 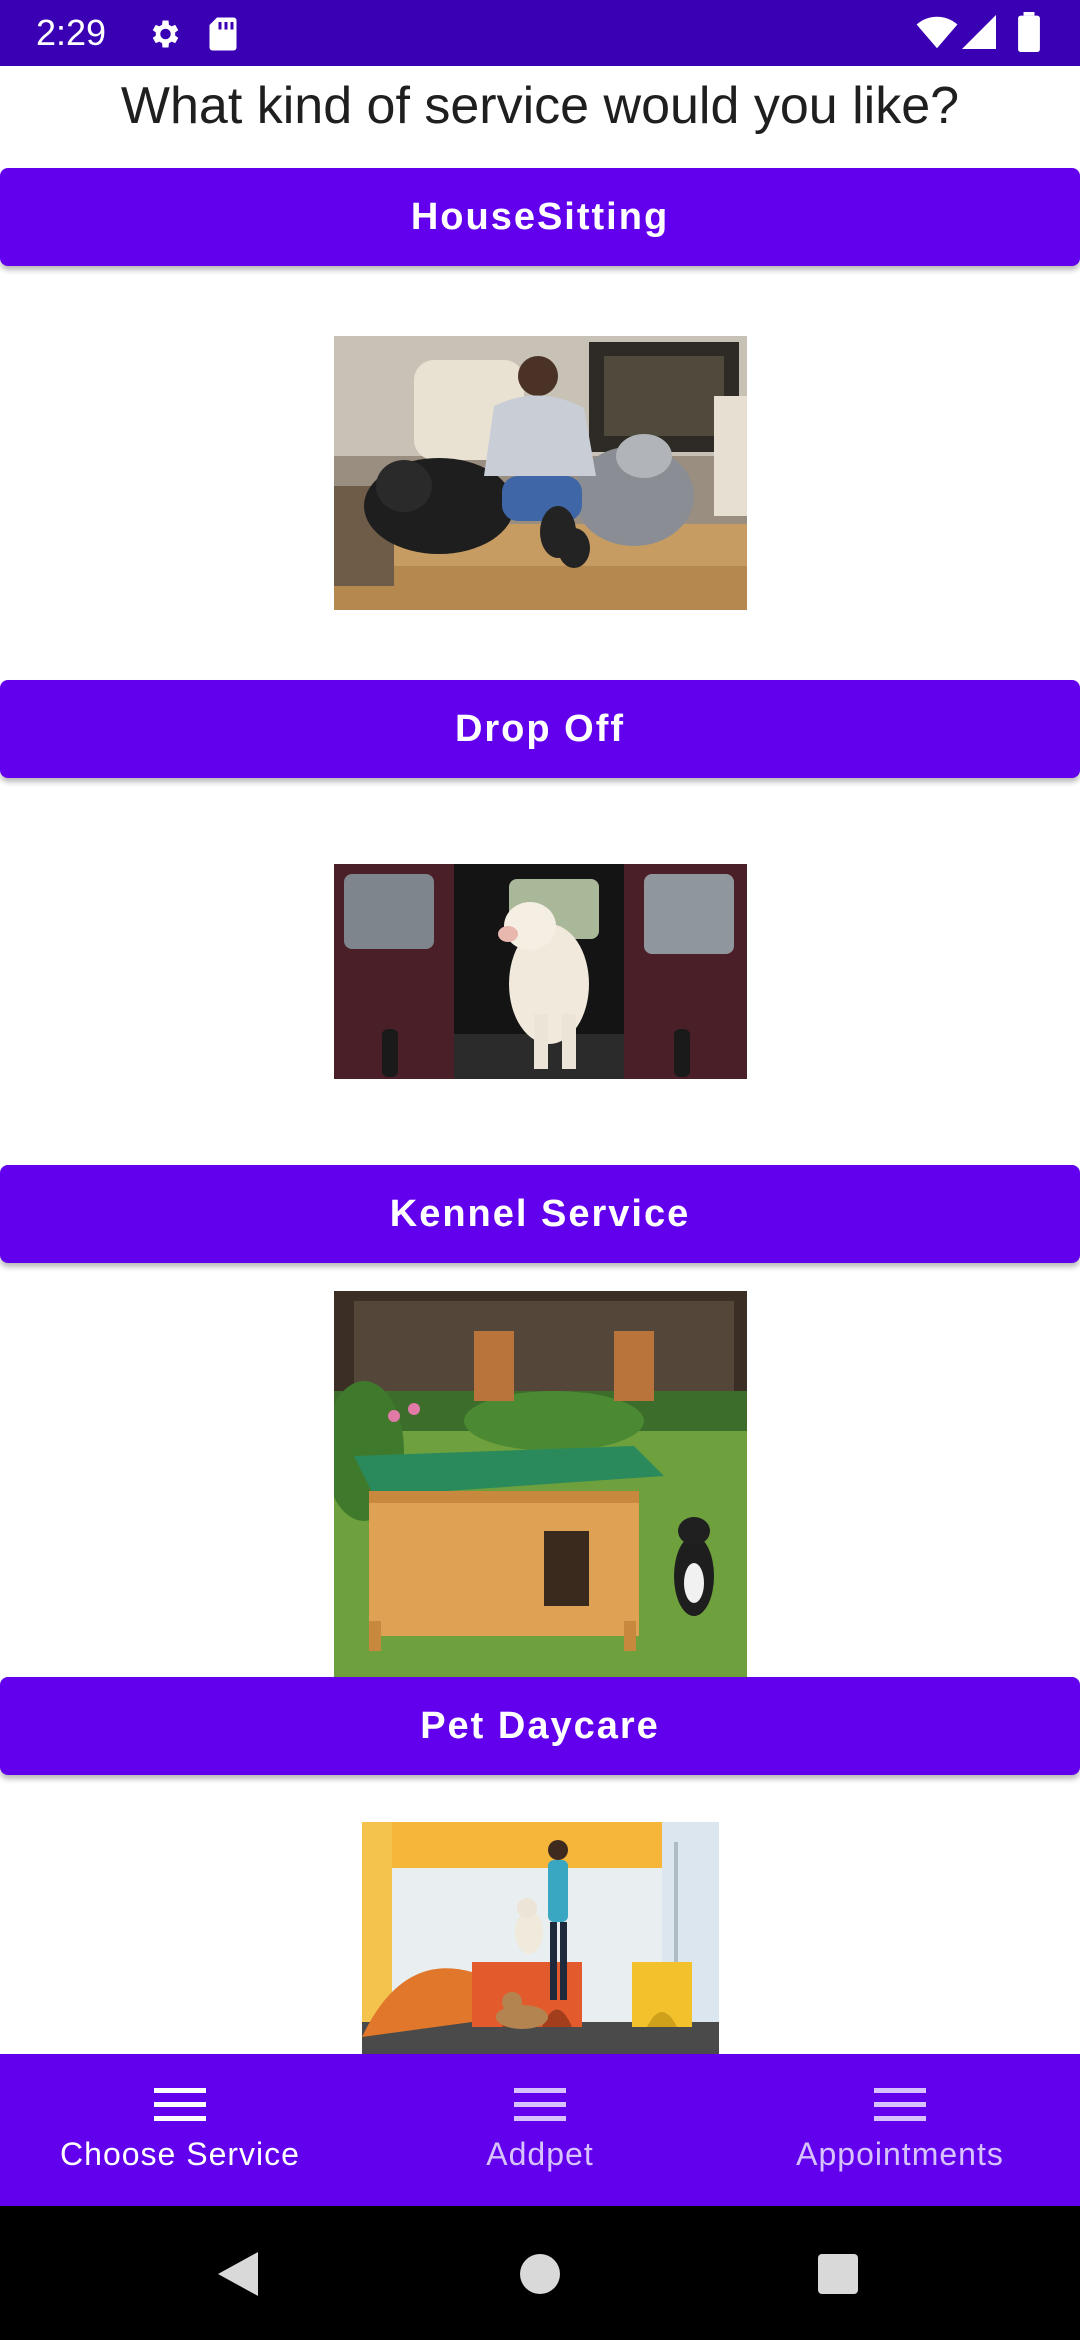 I want to click on system-nav-bar, so click(x=540, y=2273).